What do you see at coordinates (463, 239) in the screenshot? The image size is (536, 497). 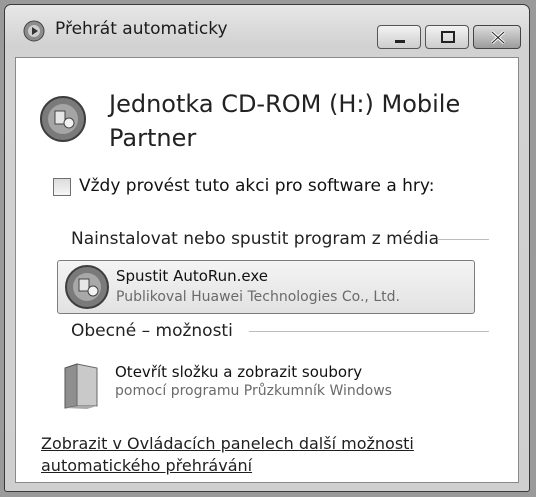 I see `install-section-divider` at bounding box center [463, 239].